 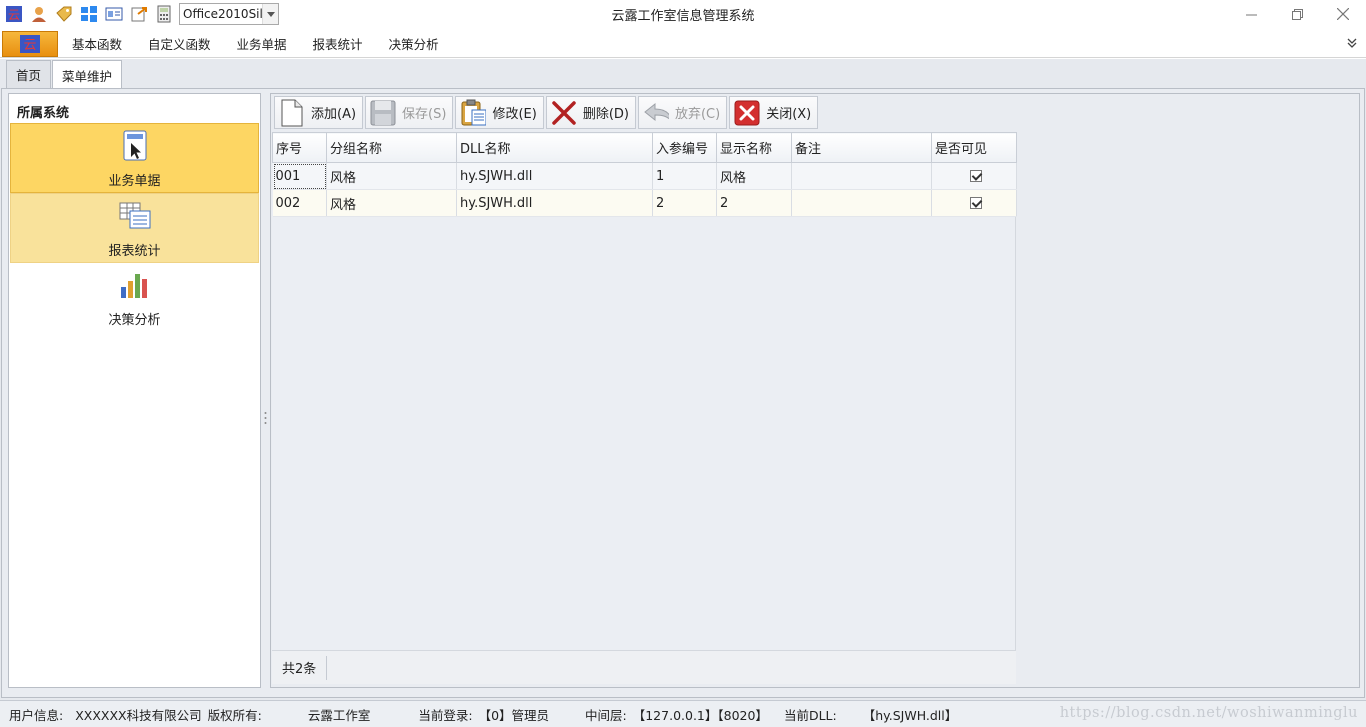 What do you see at coordinates (134, 251) in the screenshot?
I see `nav-item-label: 报表统计` at bounding box center [134, 251].